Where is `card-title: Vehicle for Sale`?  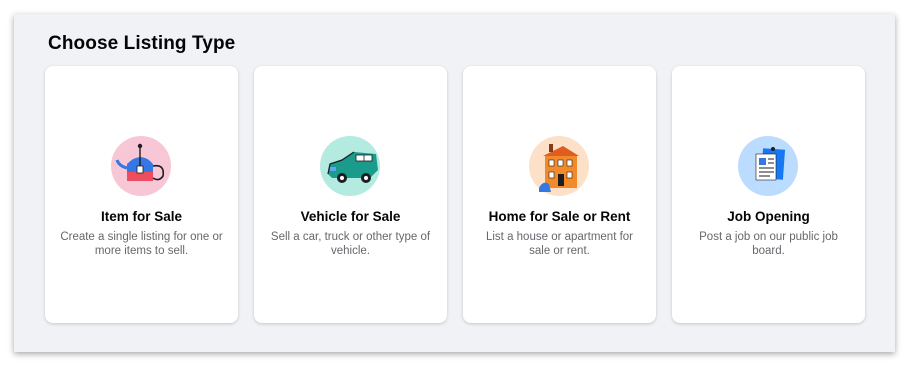 card-title: Vehicle for Sale is located at coordinates (350, 216).